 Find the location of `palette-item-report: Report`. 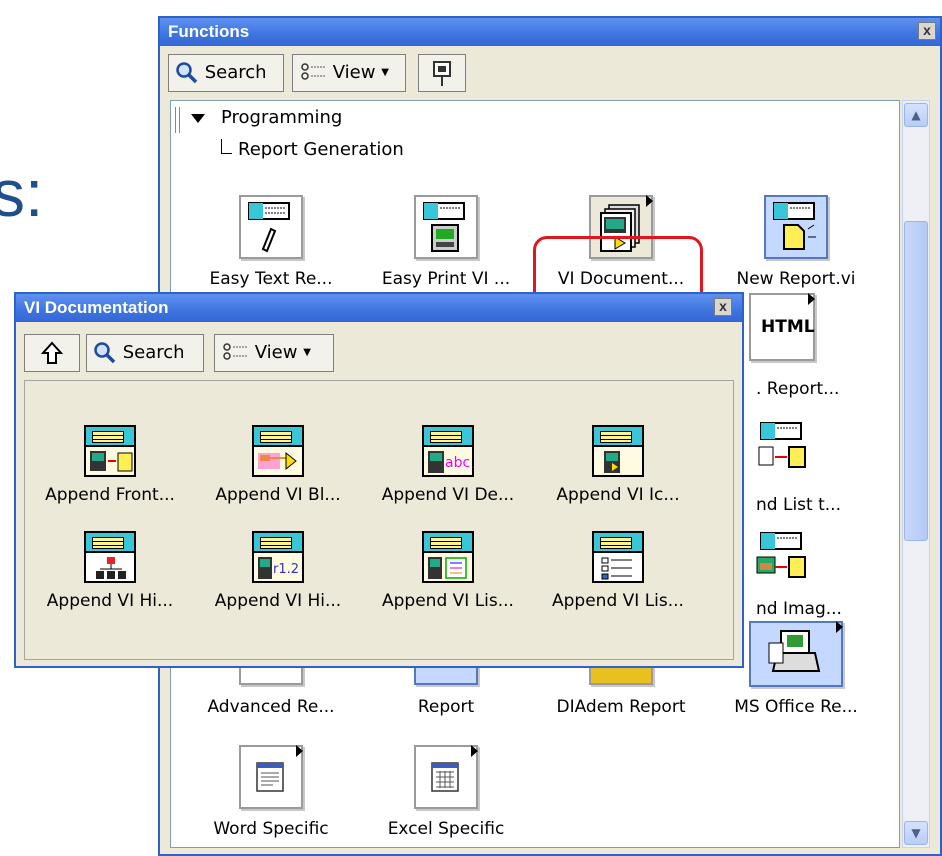

palette-item-report: Report is located at coordinates (446, 689).